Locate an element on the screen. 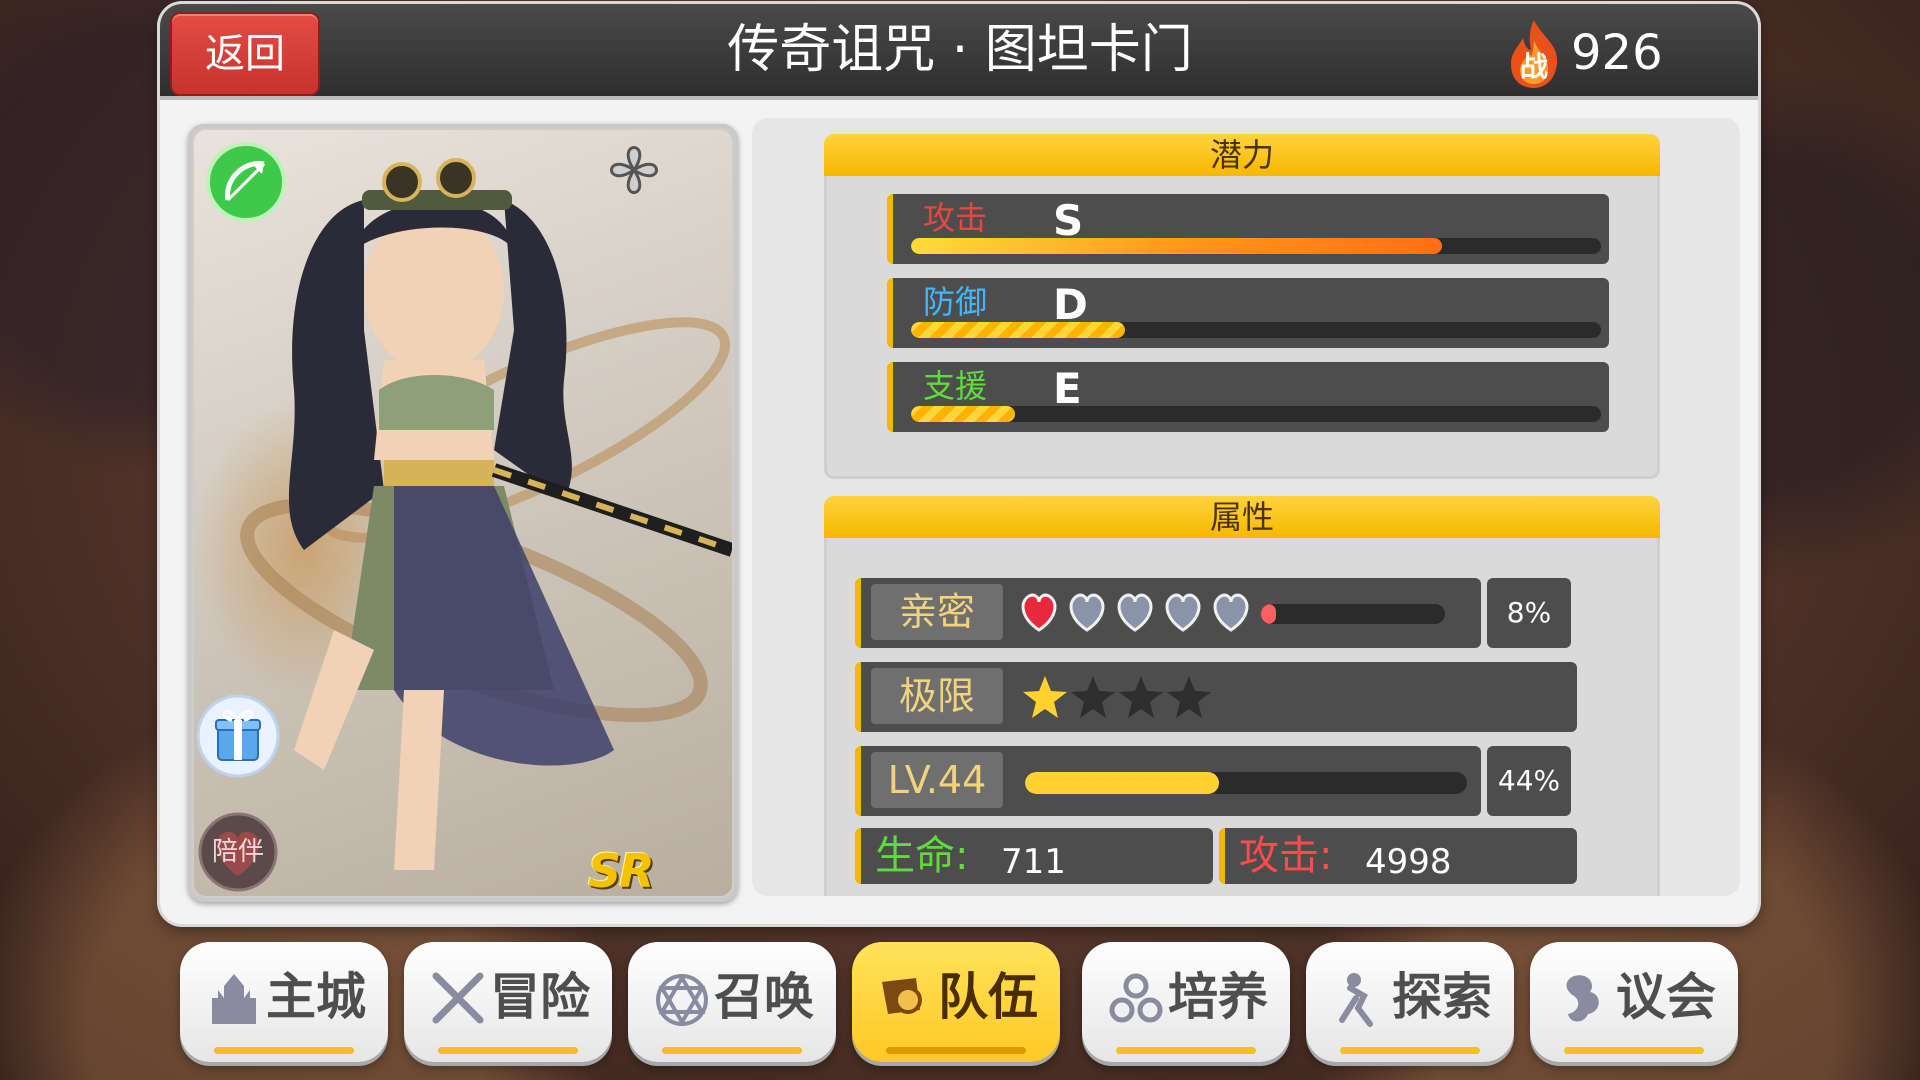 The width and height of the screenshot is (1920, 1080). nav-cultivate-button: 培养 is located at coordinates (1186, 1002).